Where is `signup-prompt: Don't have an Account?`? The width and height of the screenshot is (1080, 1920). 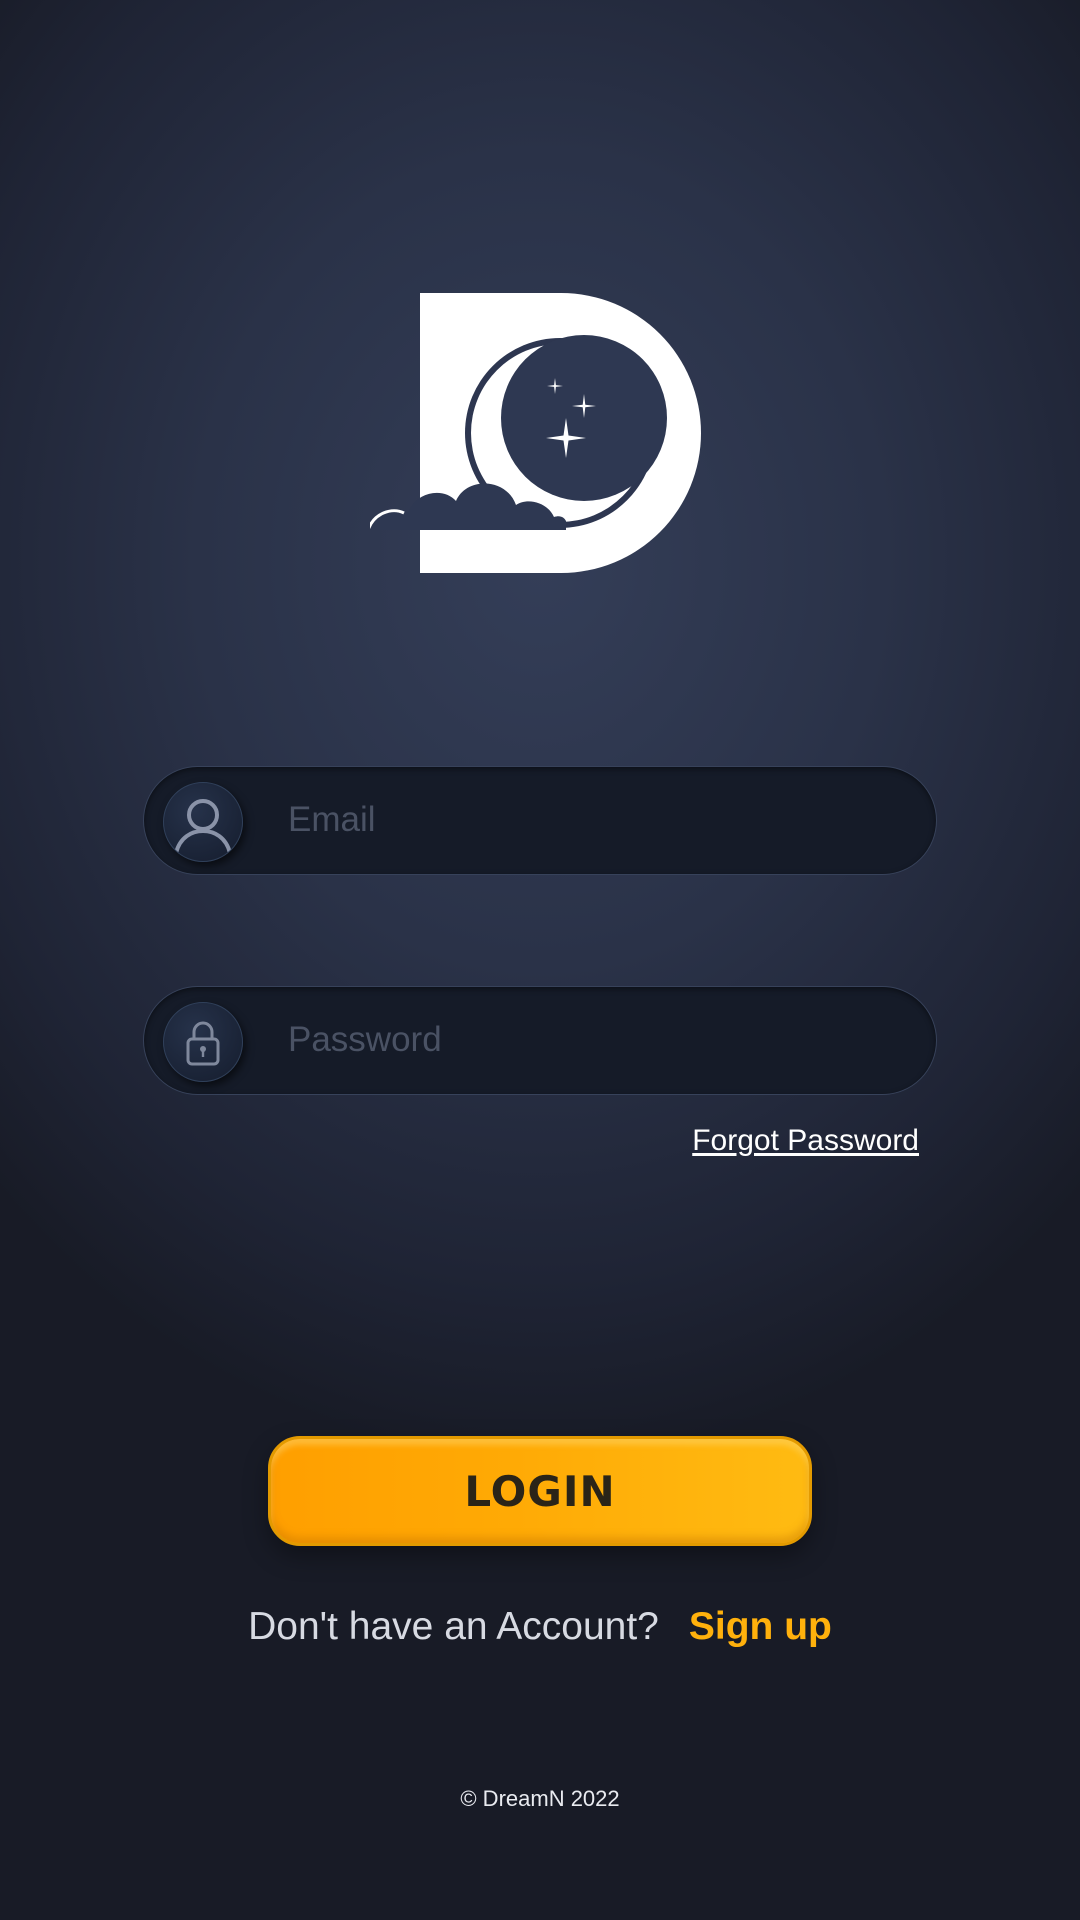
signup-prompt: Don't have an Account? is located at coordinates (453, 1626).